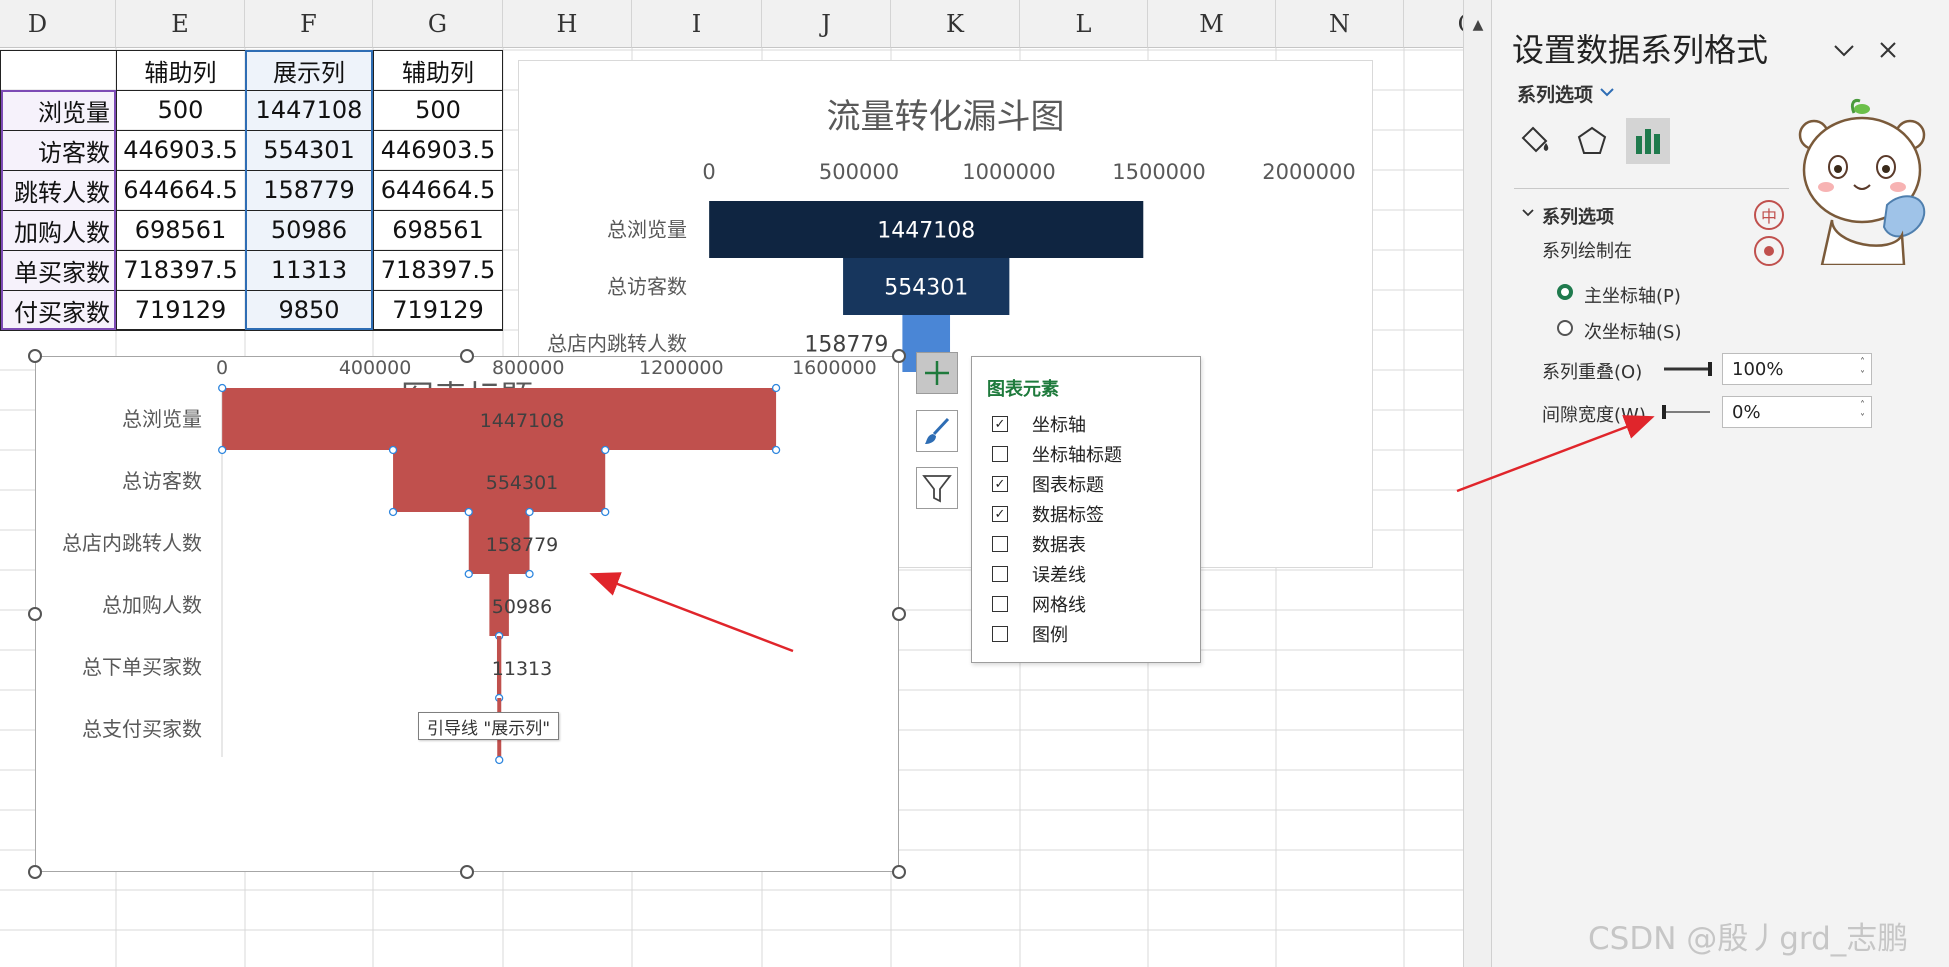  What do you see at coordinates (899, 872) in the screenshot?
I see `resize-handle-bottom-right` at bounding box center [899, 872].